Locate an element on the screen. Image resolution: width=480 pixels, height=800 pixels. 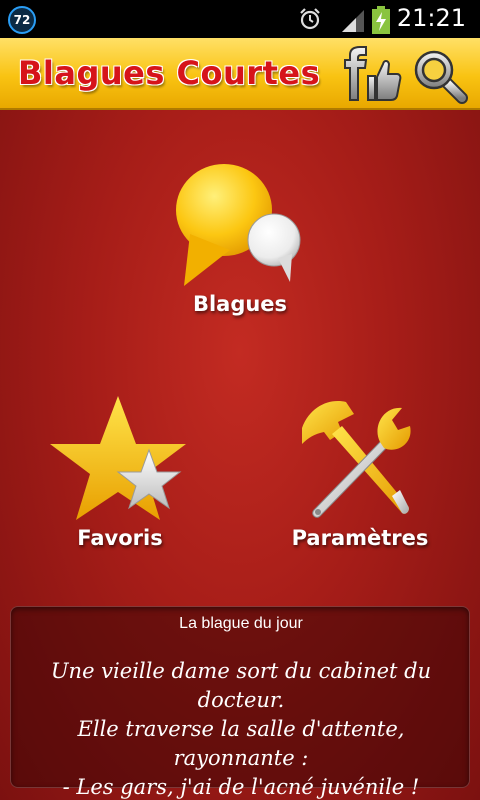
search-button is located at coordinates (440, 75).